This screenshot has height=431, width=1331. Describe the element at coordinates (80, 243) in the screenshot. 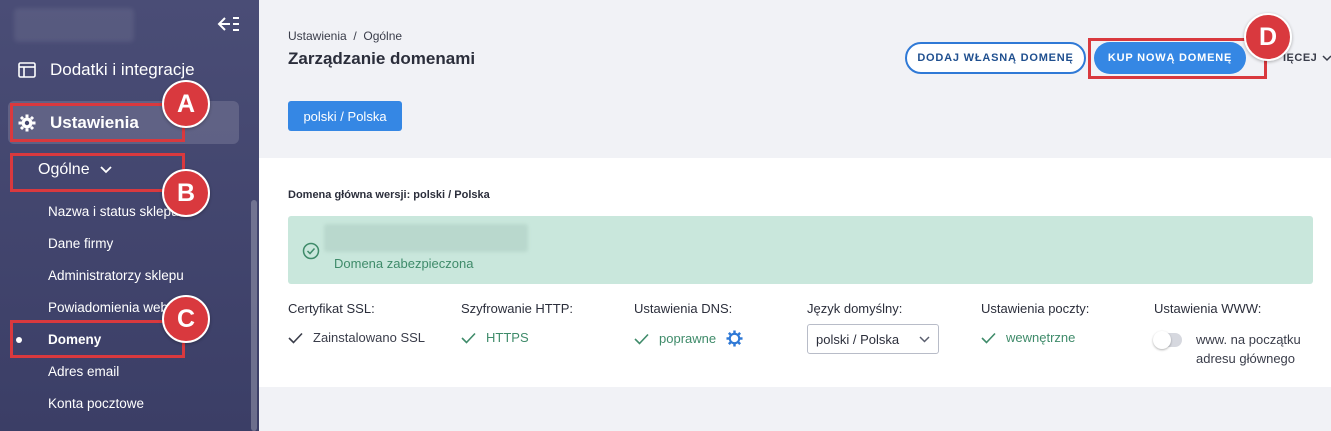

I see `sidebar-link-company-data: Dane firmy` at that location.